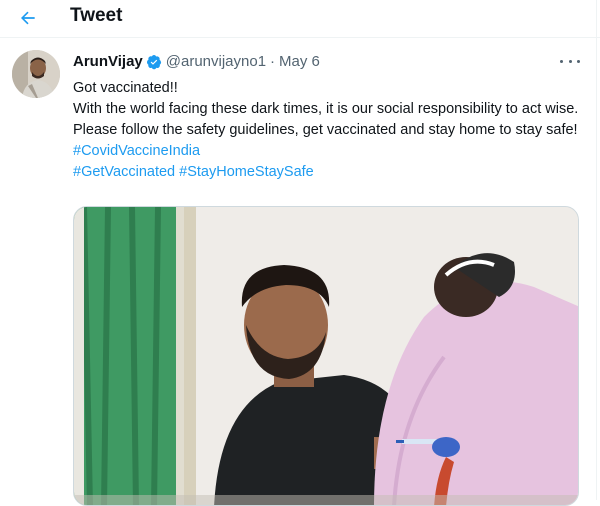  What do you see at coordinates (154, 62) in the screenshot?
I see `verified-badge-icon` at bounding box center [154, 62].